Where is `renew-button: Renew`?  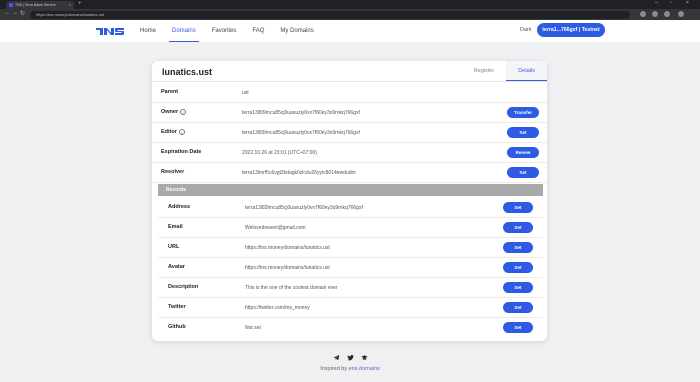 renew-button: Renew is located at coordinates (523, 152).